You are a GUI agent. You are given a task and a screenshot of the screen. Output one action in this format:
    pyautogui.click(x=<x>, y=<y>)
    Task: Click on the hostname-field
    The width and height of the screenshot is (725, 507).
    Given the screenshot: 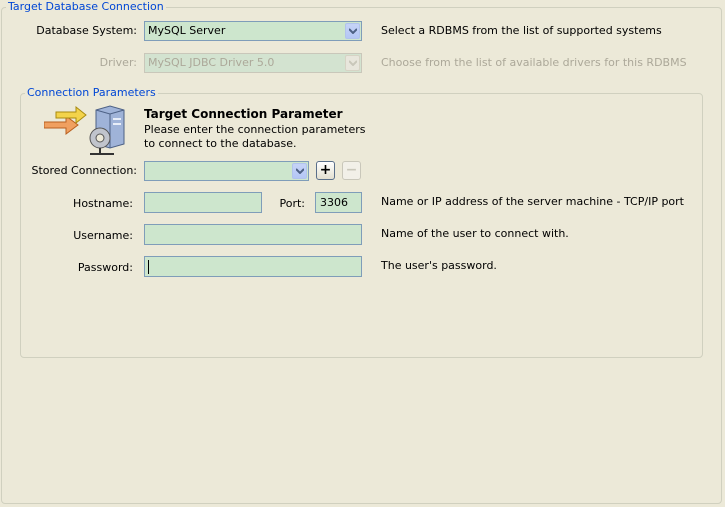 What is the action you would take?
    pyautogui.click(x=203, y=202)
    